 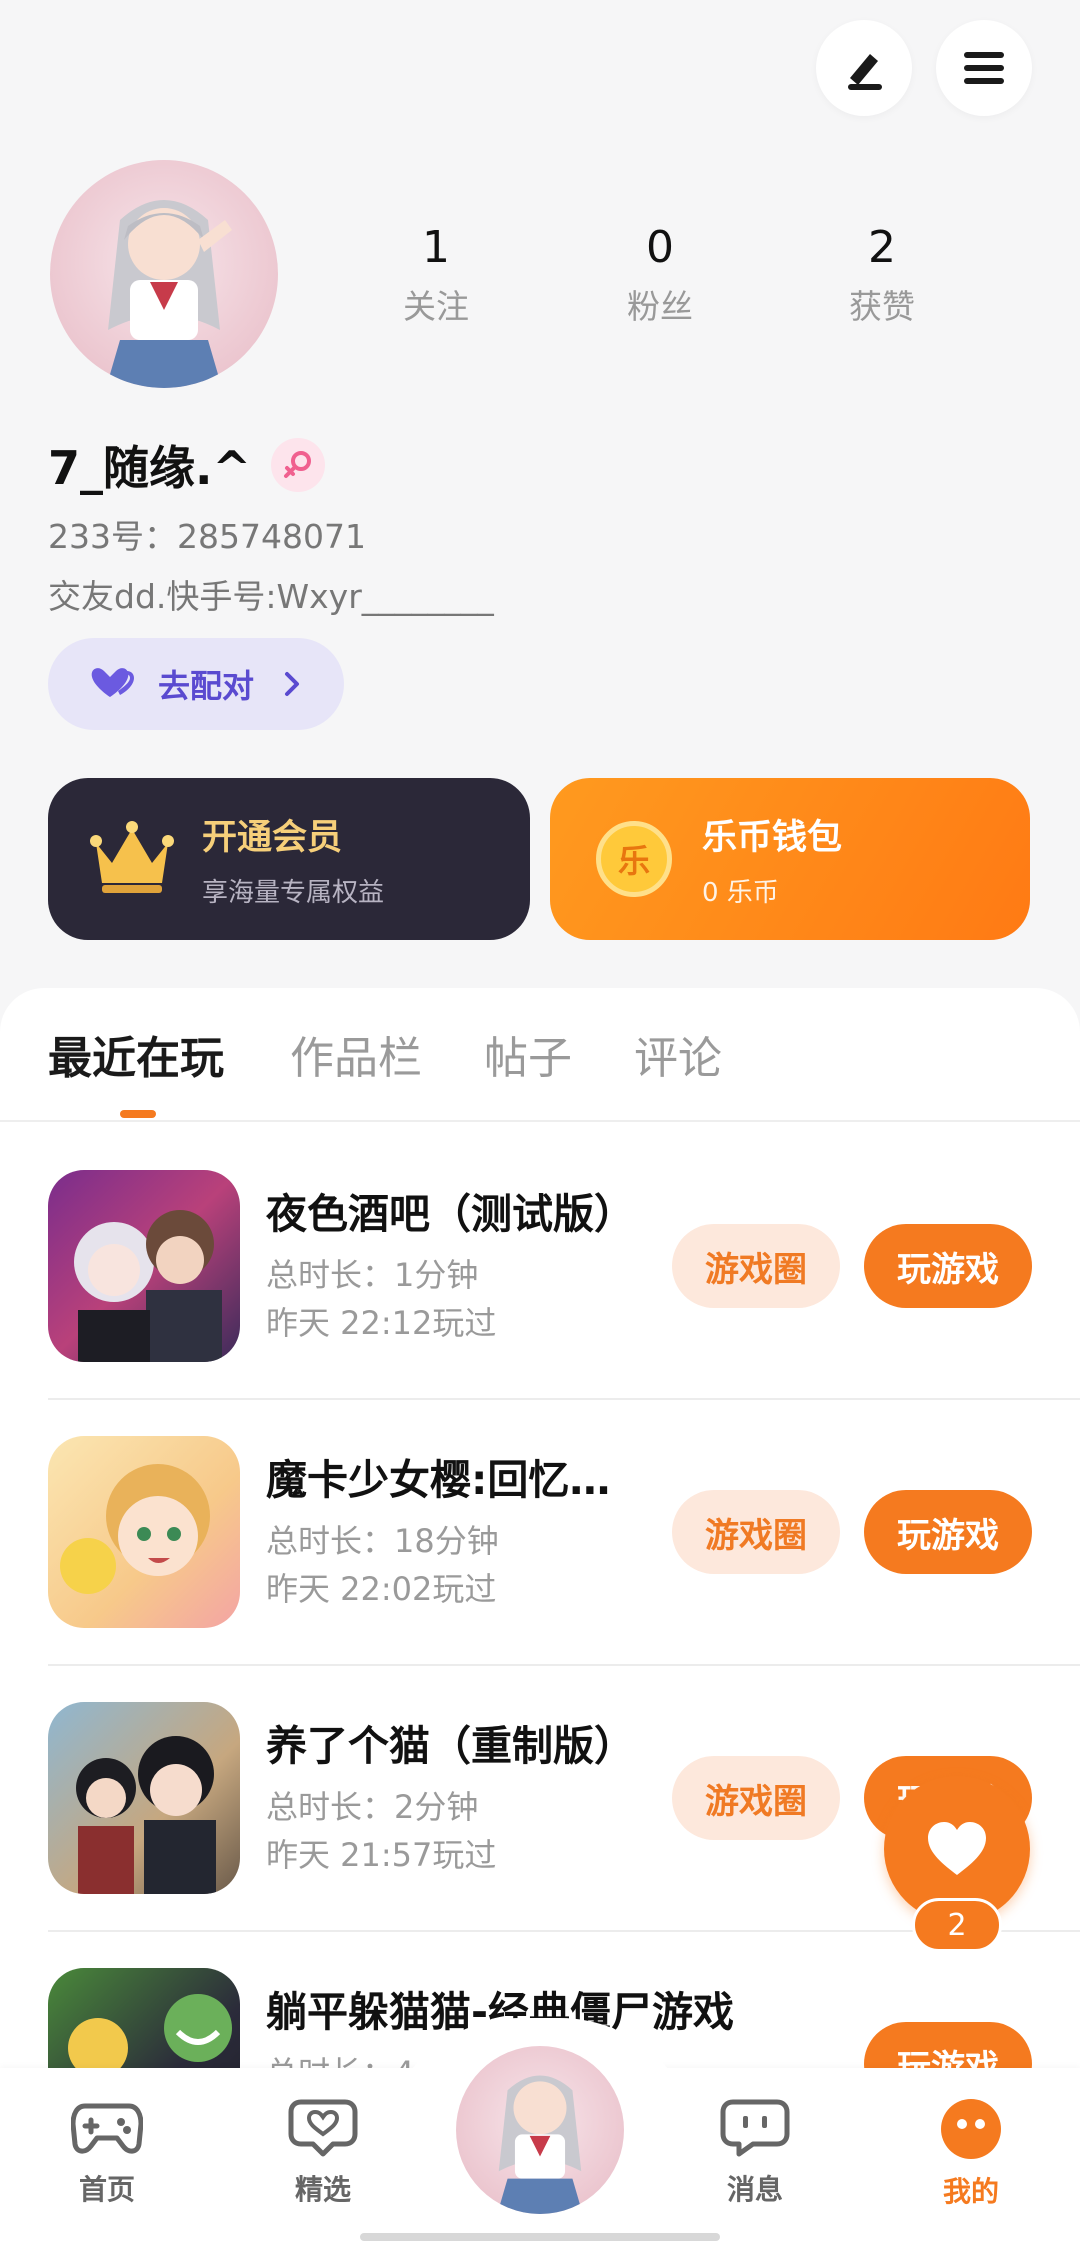 I want to click on message-icon, so click(x=755, y=2128).